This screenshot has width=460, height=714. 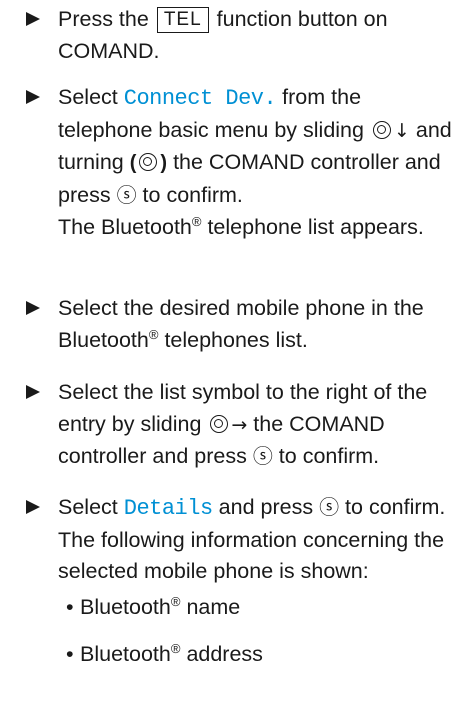 What do you see at coordinates (133, 163) in the screenshot?
I see `turn-left-icon: (` at bounding box center [133, 163].